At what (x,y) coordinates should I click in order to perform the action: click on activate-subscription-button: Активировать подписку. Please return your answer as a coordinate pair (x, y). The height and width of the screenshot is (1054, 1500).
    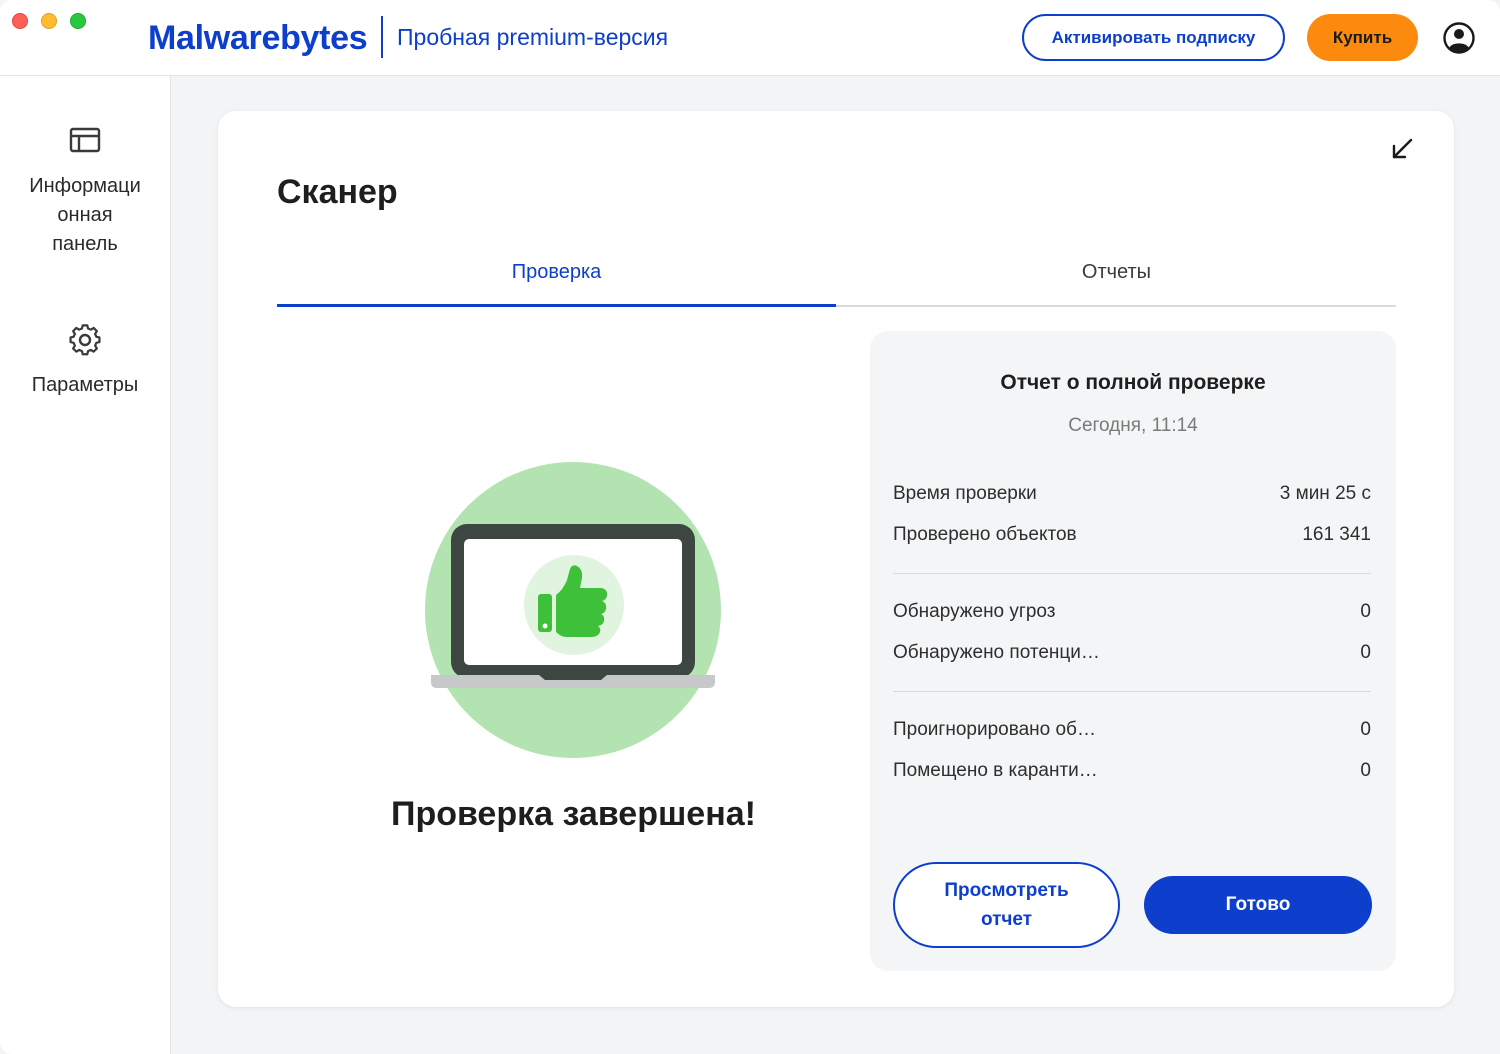
    Looking at the image, I should click on (1153, 37).